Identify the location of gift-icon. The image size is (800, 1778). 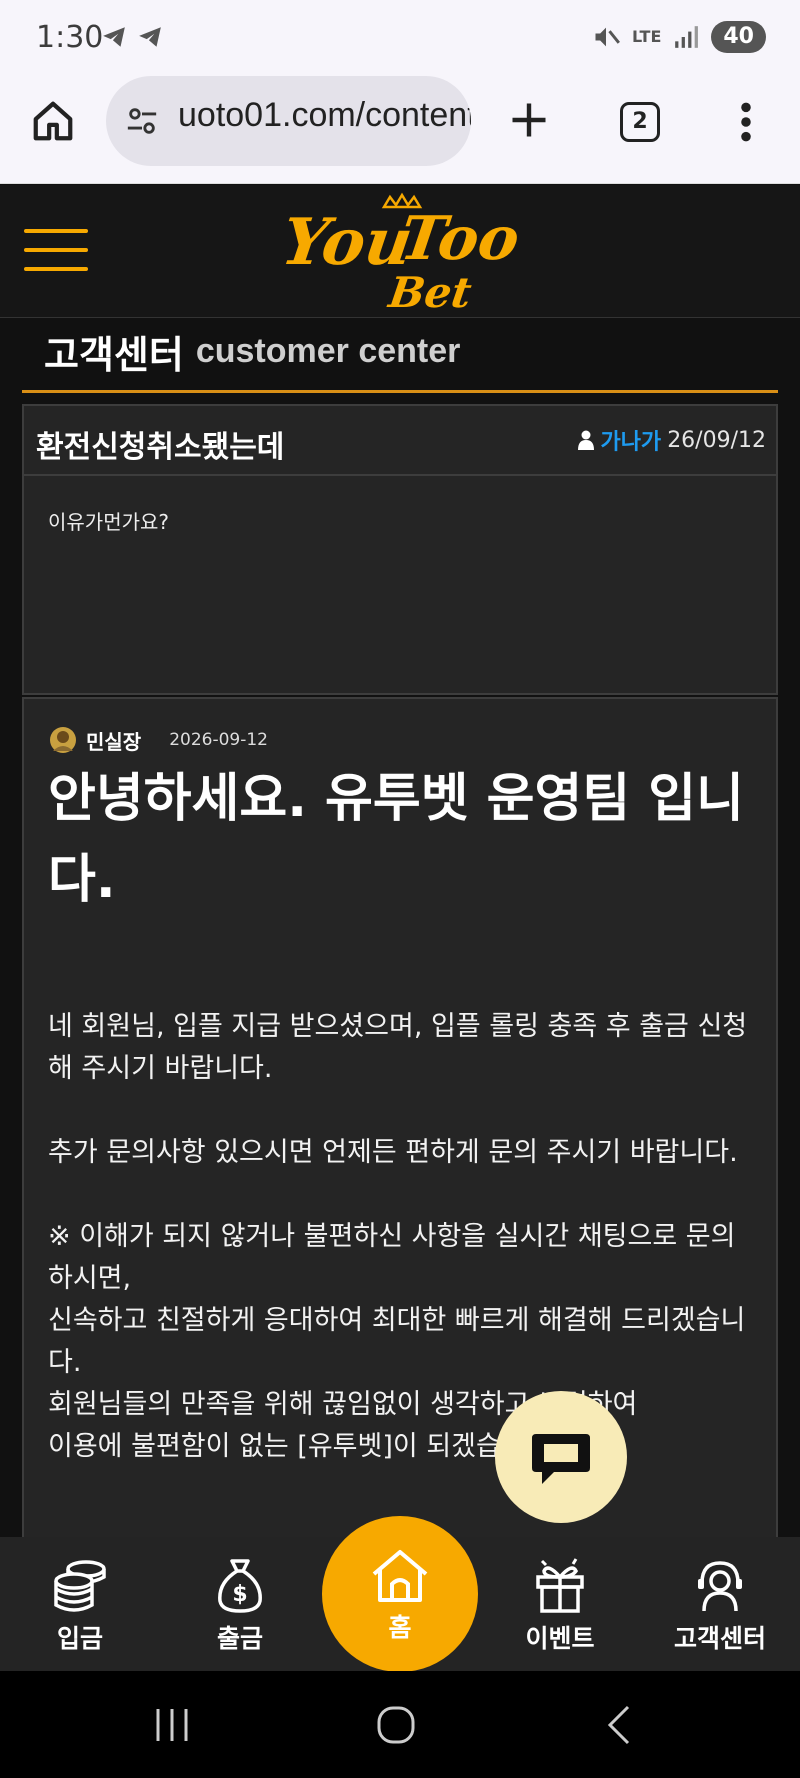
(560, 1585).